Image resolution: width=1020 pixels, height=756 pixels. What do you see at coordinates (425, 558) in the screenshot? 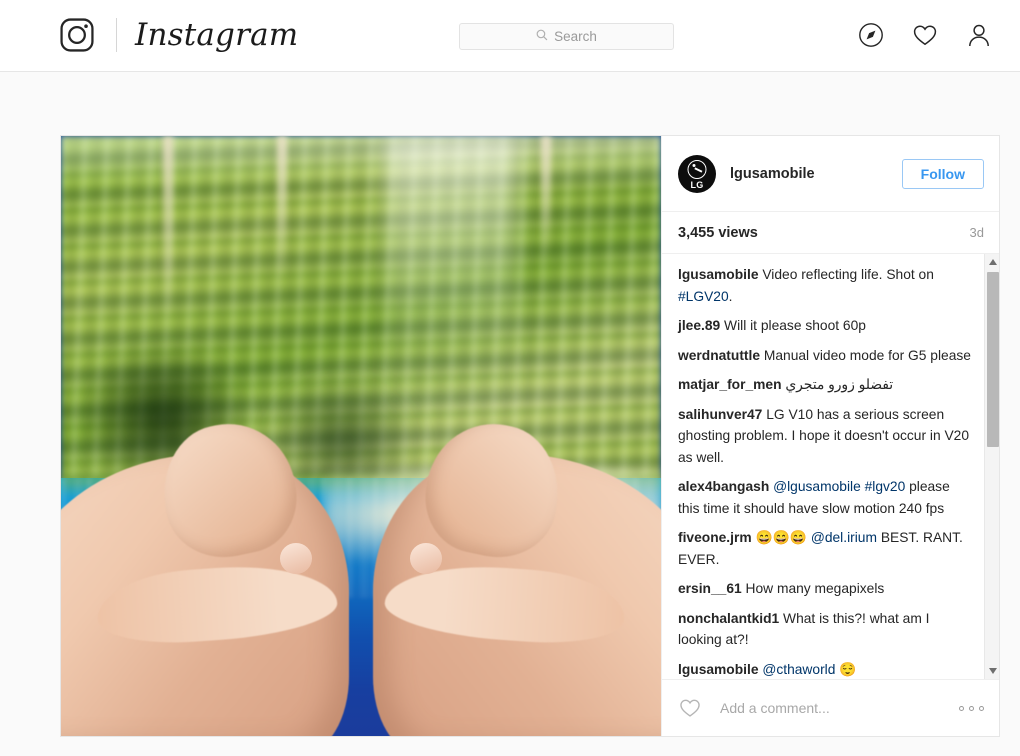
I see `right-fingernail` at bounding box center [425, 558].